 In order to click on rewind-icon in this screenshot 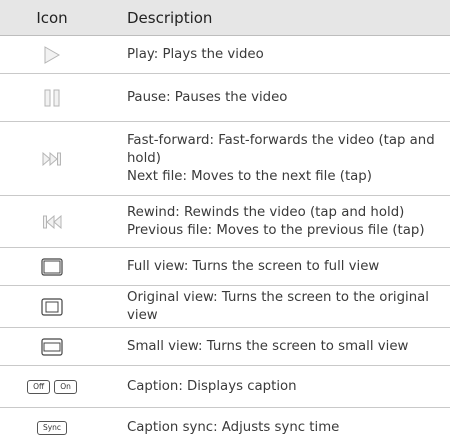, I will do `click(52, 221)`.